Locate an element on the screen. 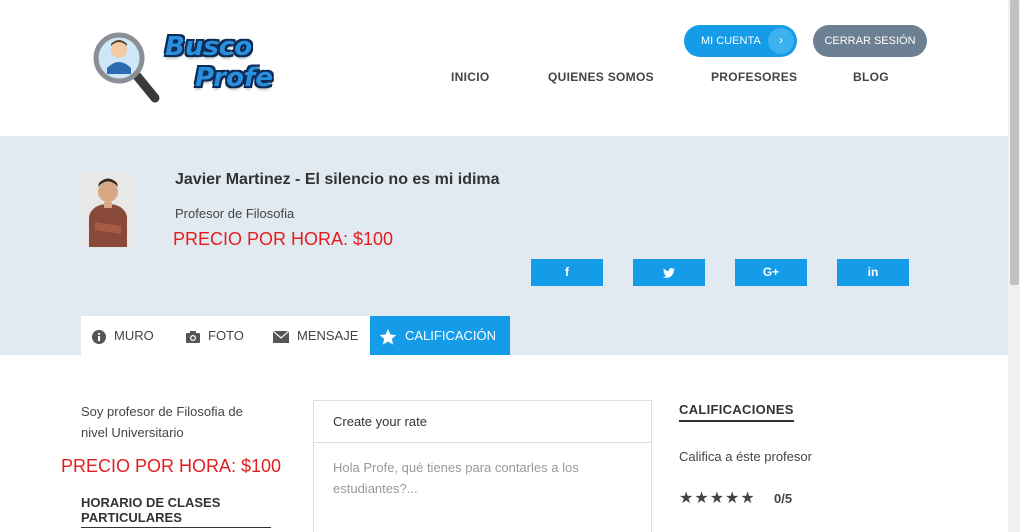 Image resolution: width=1020 pixels, height=532 pixels. logo-text: Busco Profe is located at coordinates (219, 63).